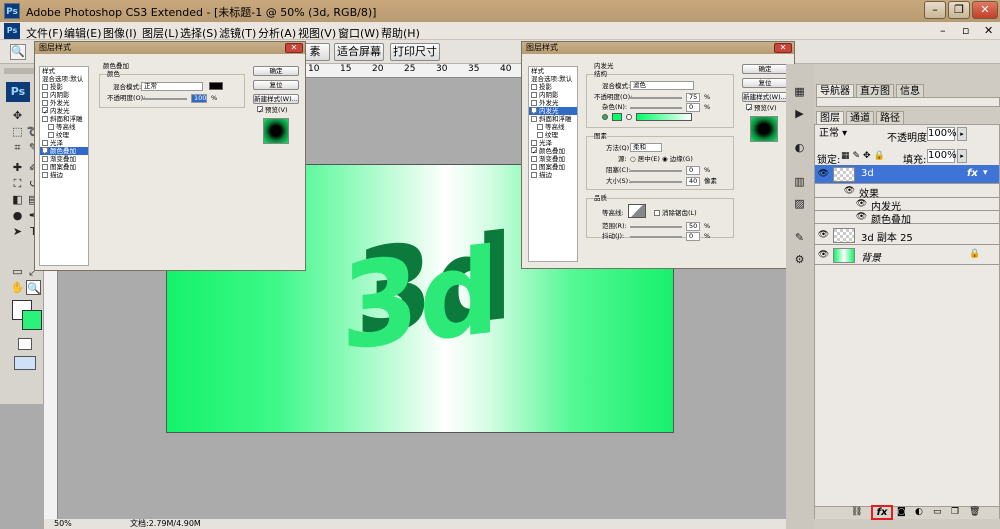 The image size is (1000, 529). Describe the element at coordinates (553, 135) in the screenshot. I see `style-item: 纹理` at that location.